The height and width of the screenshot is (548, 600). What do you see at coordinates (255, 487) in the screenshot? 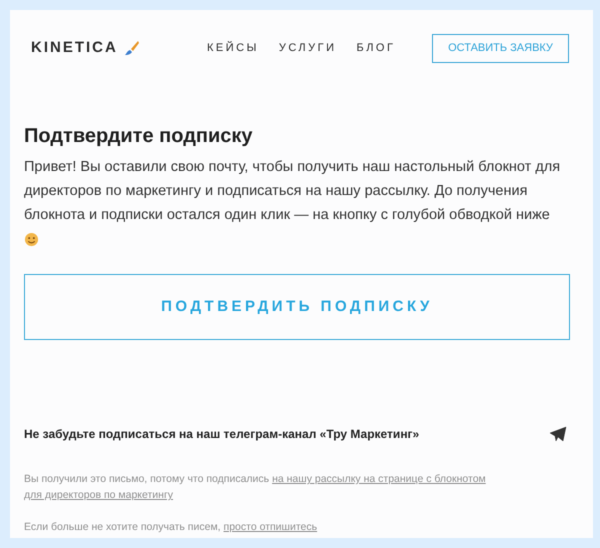
I see `footer-note: Вы получили это письмо, потому что подписались на нашу рассылку на странице с блокнотом для директоров по маркетингу` at bounding box center [255, 487].